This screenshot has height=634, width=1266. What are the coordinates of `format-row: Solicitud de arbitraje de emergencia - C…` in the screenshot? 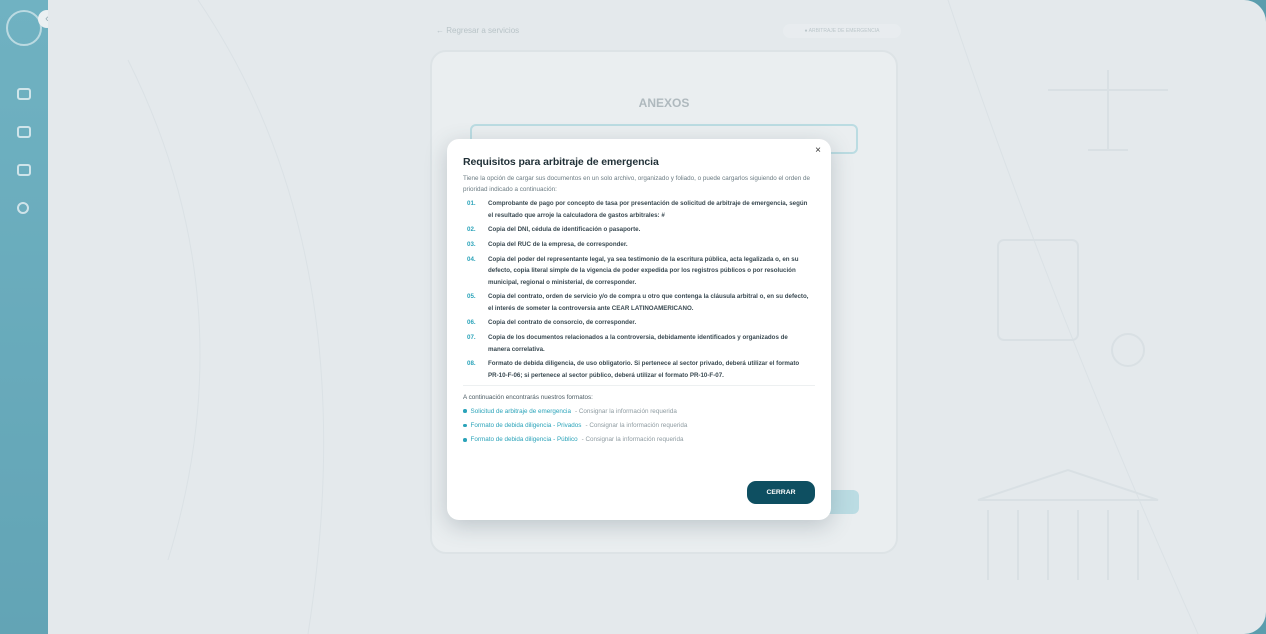 It's located at (639, 411).